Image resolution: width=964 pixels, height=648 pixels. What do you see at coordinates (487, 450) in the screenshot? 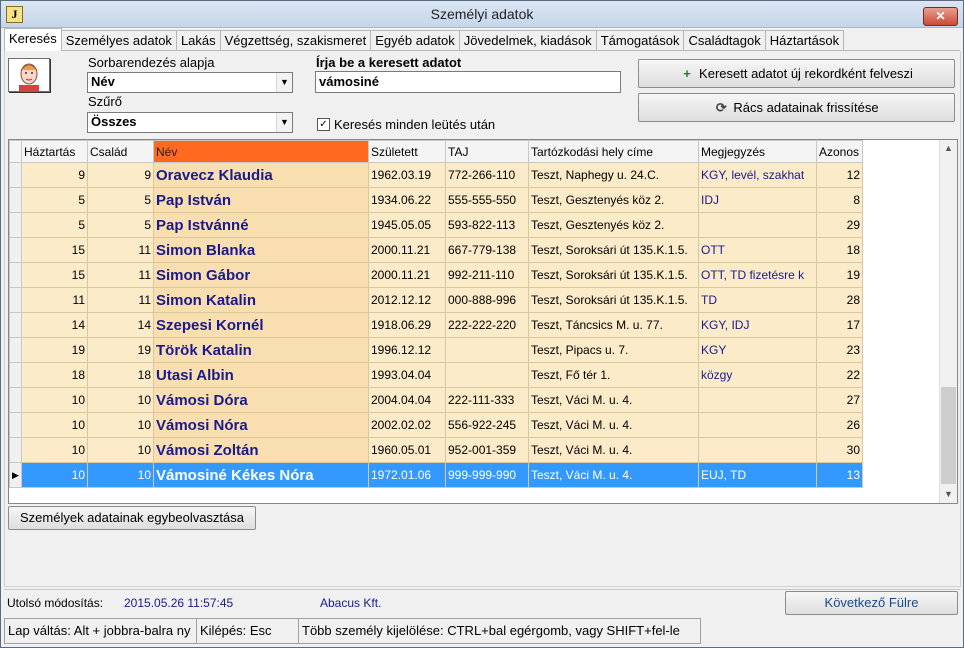
I see `table-cell: 952-001-359` at bounding box center [487, 450].